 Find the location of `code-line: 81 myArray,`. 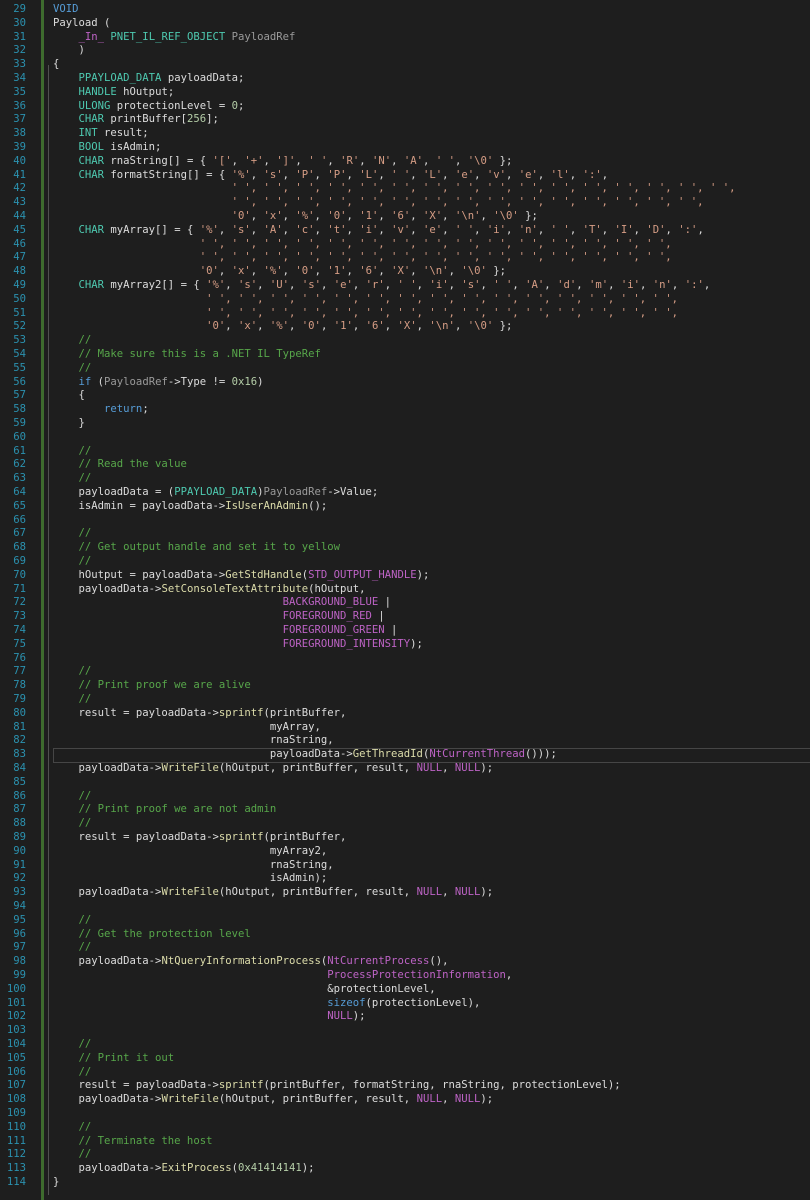

code-line: 81 myArray, is located at coordinates (405, 728).